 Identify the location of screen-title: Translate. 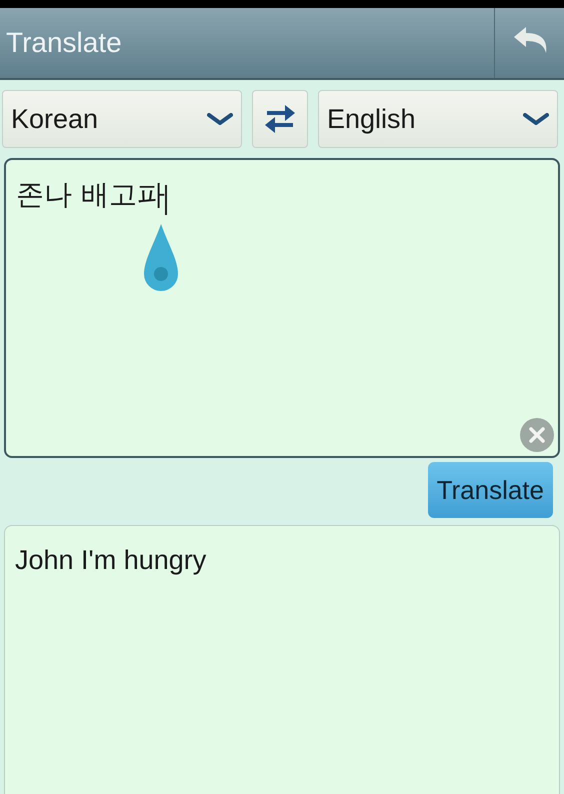
(64, 43).